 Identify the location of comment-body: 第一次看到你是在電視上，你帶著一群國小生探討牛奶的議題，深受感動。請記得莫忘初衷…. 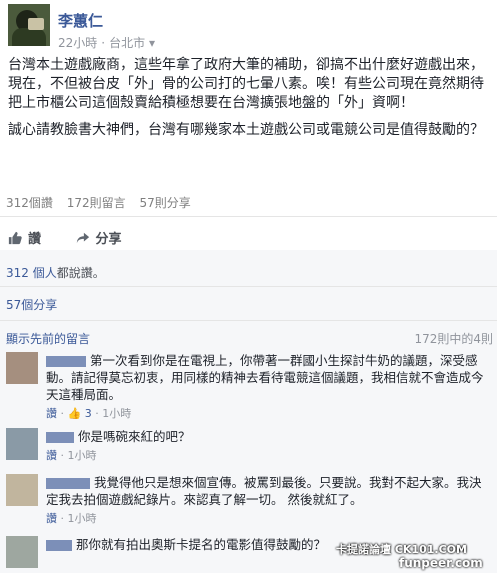
(269, 387).